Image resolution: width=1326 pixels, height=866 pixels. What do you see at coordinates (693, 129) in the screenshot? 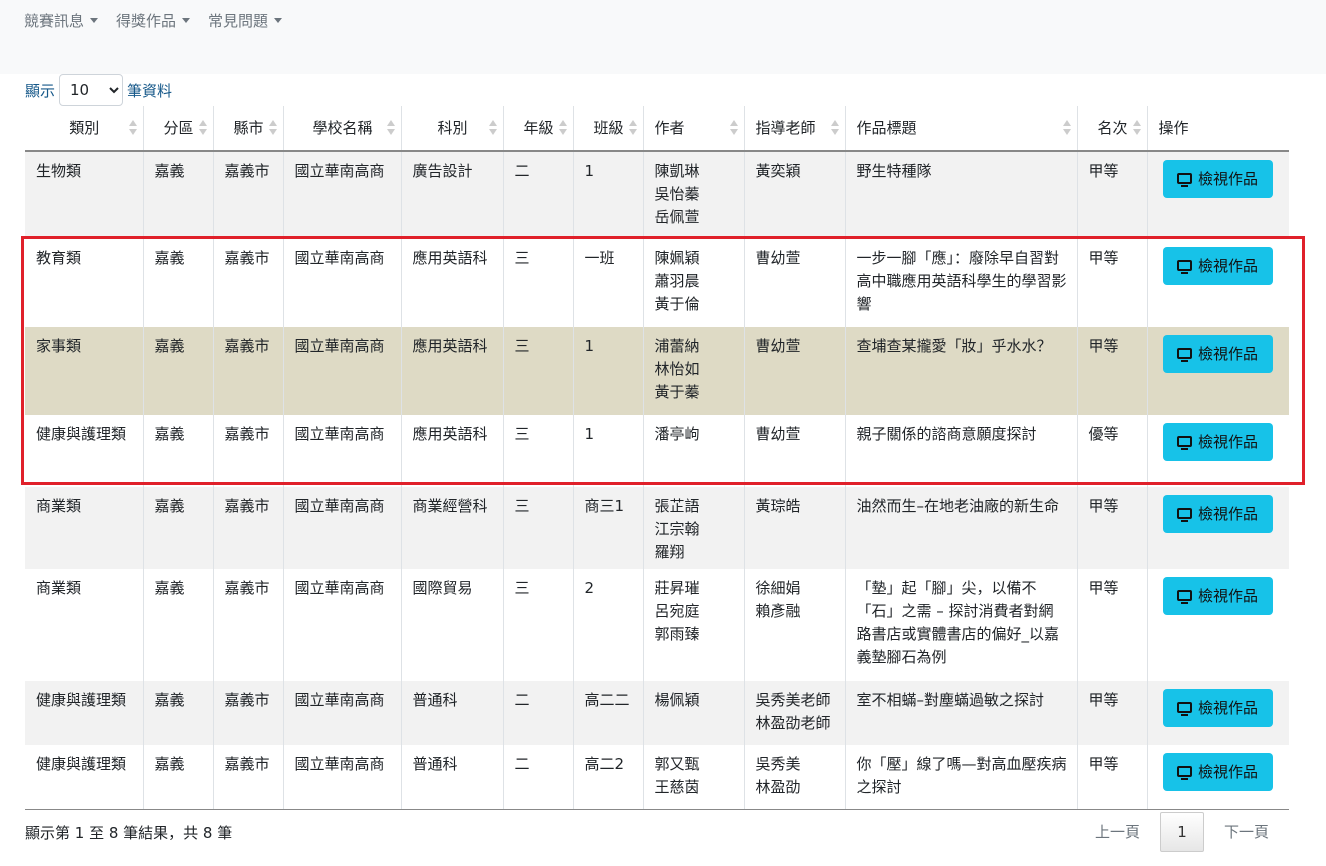
I see `column-header-author: 作者` at bounding box center [693, 129].